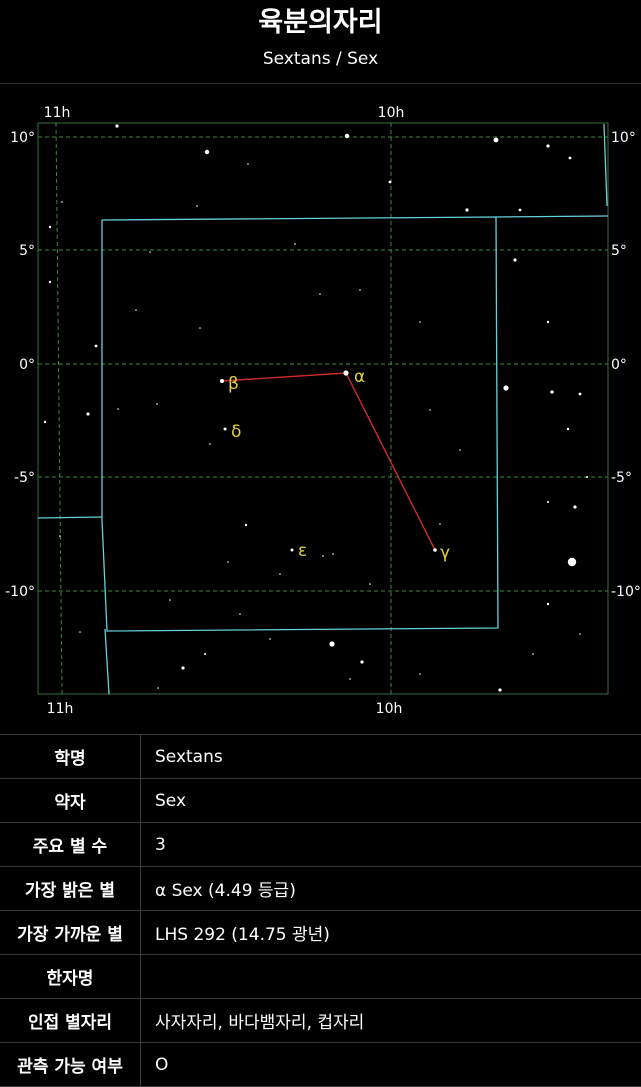 This screenshot has height=1087, width=641. I want to click on dec-label-right-minus10: -10°, so click(626, 592).